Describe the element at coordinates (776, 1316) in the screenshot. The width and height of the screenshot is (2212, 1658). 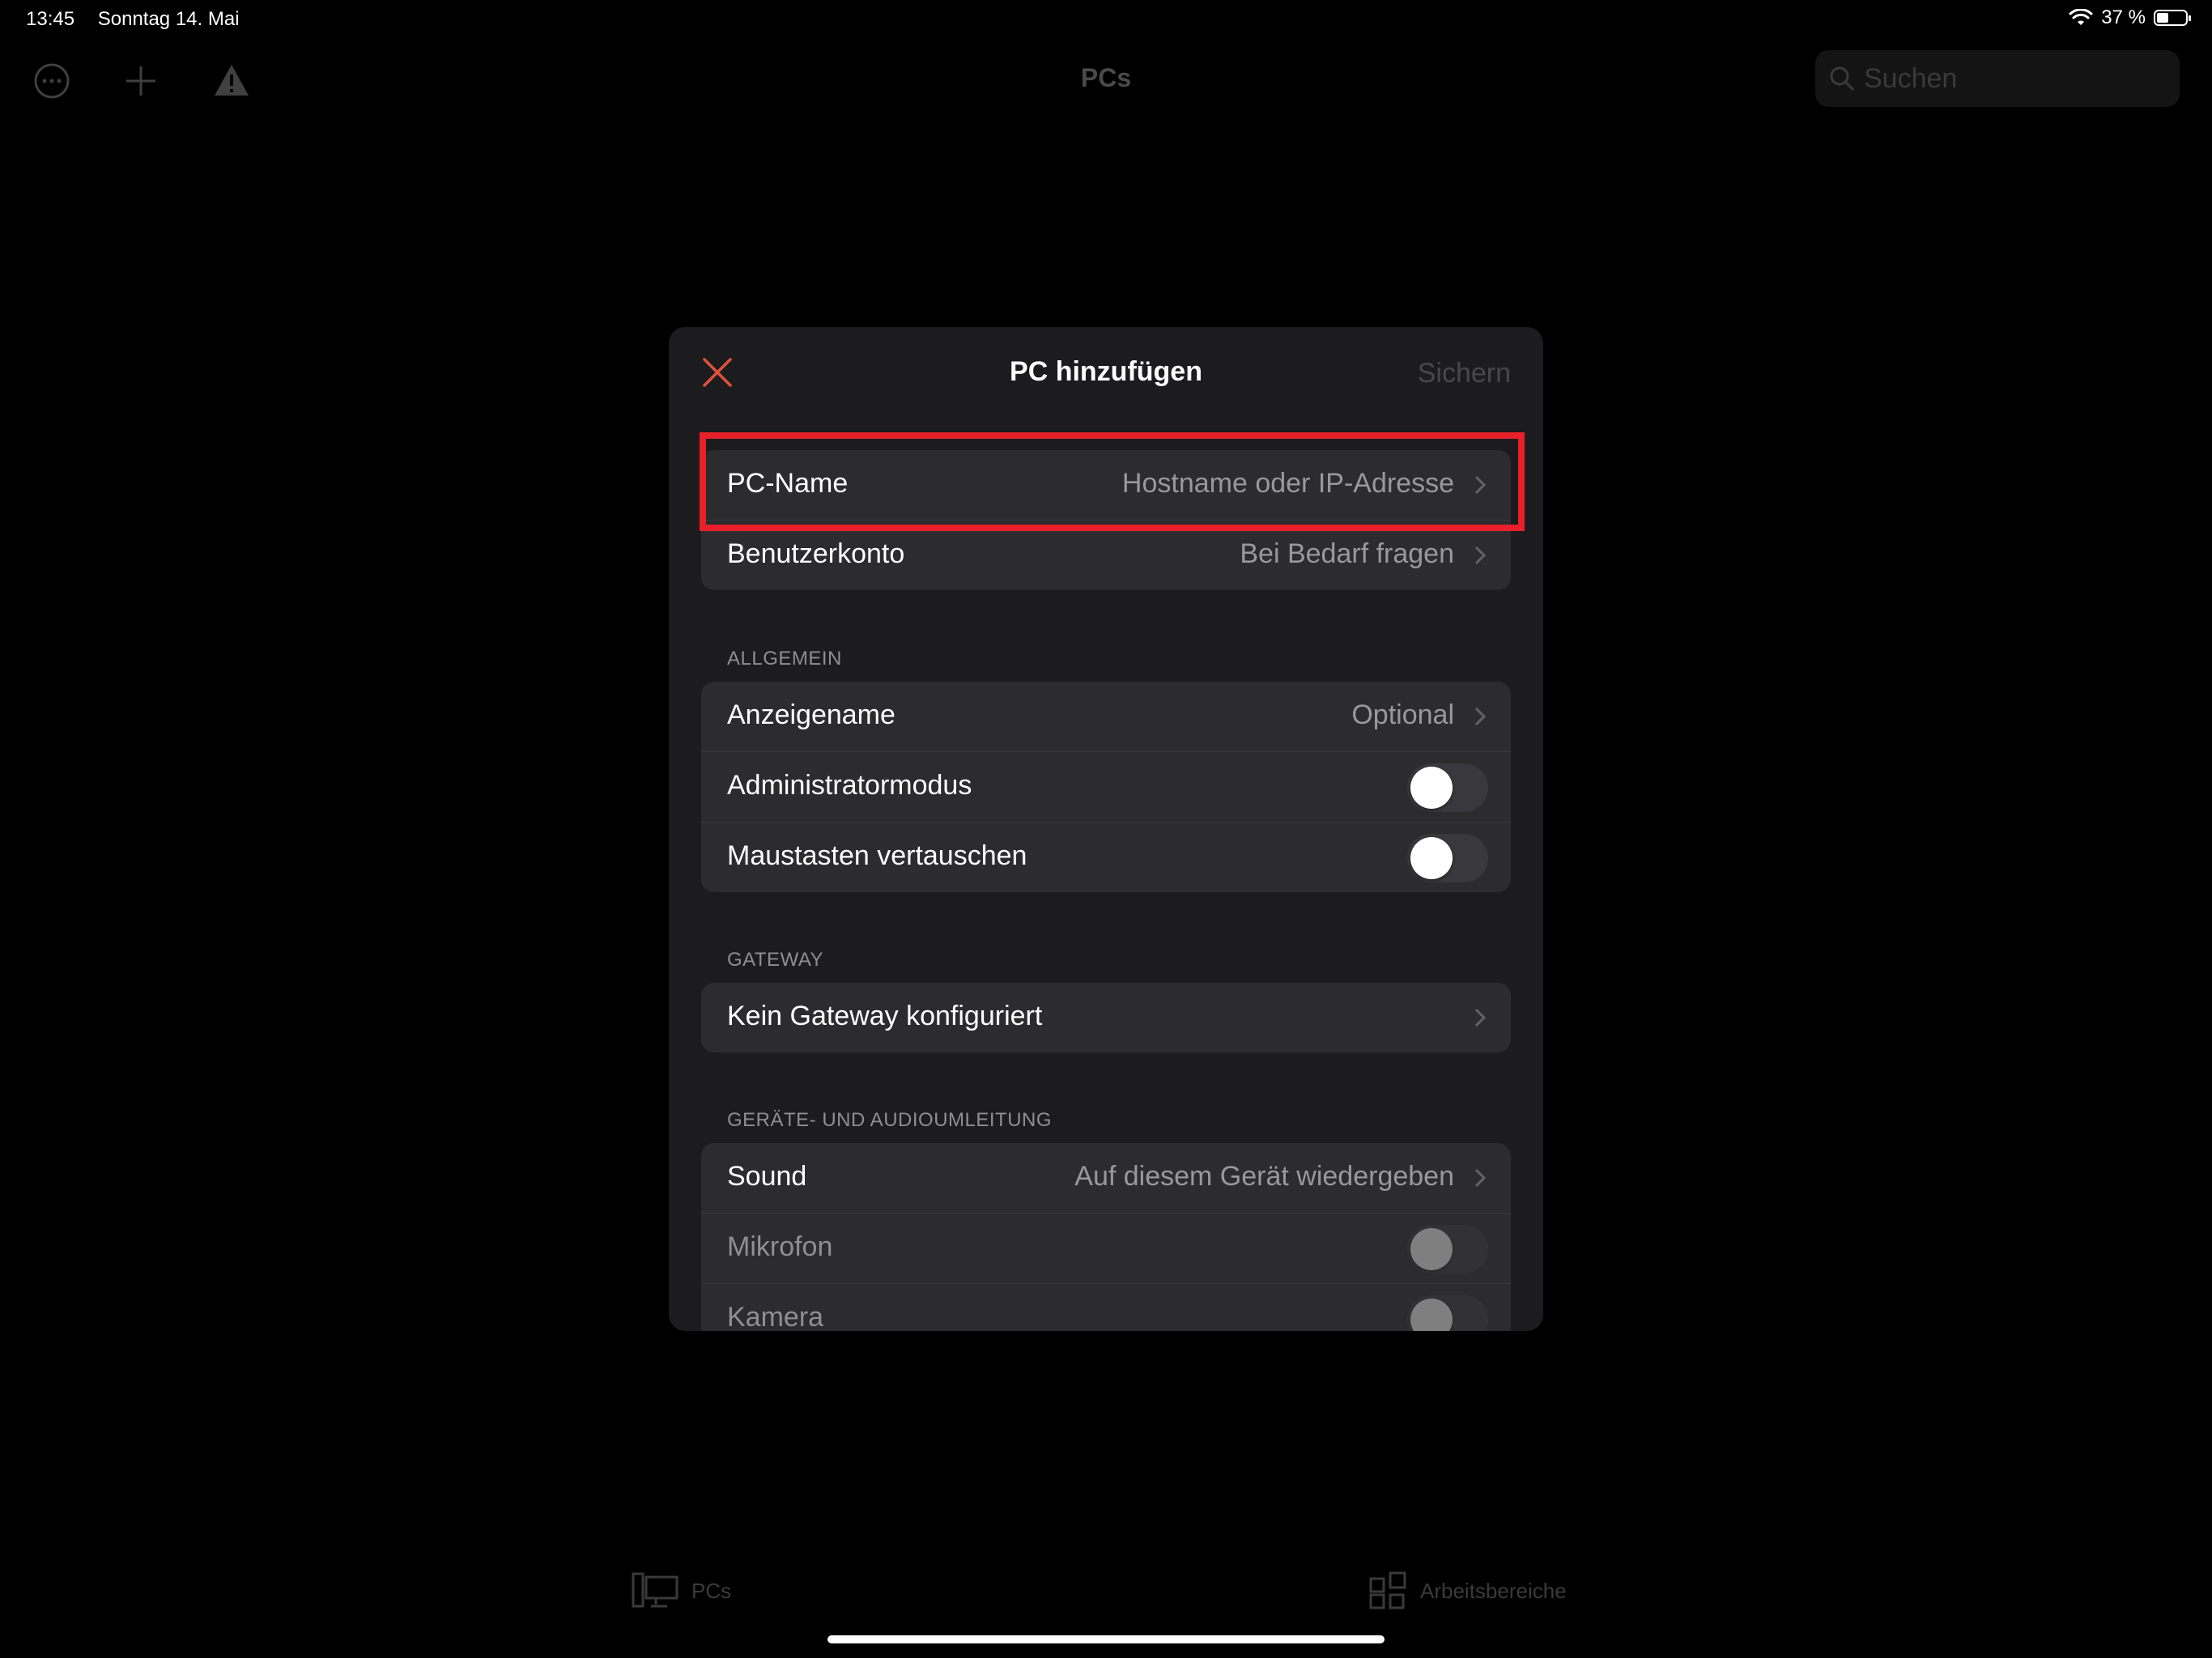
I see `camera-label: Kamera` at that location.